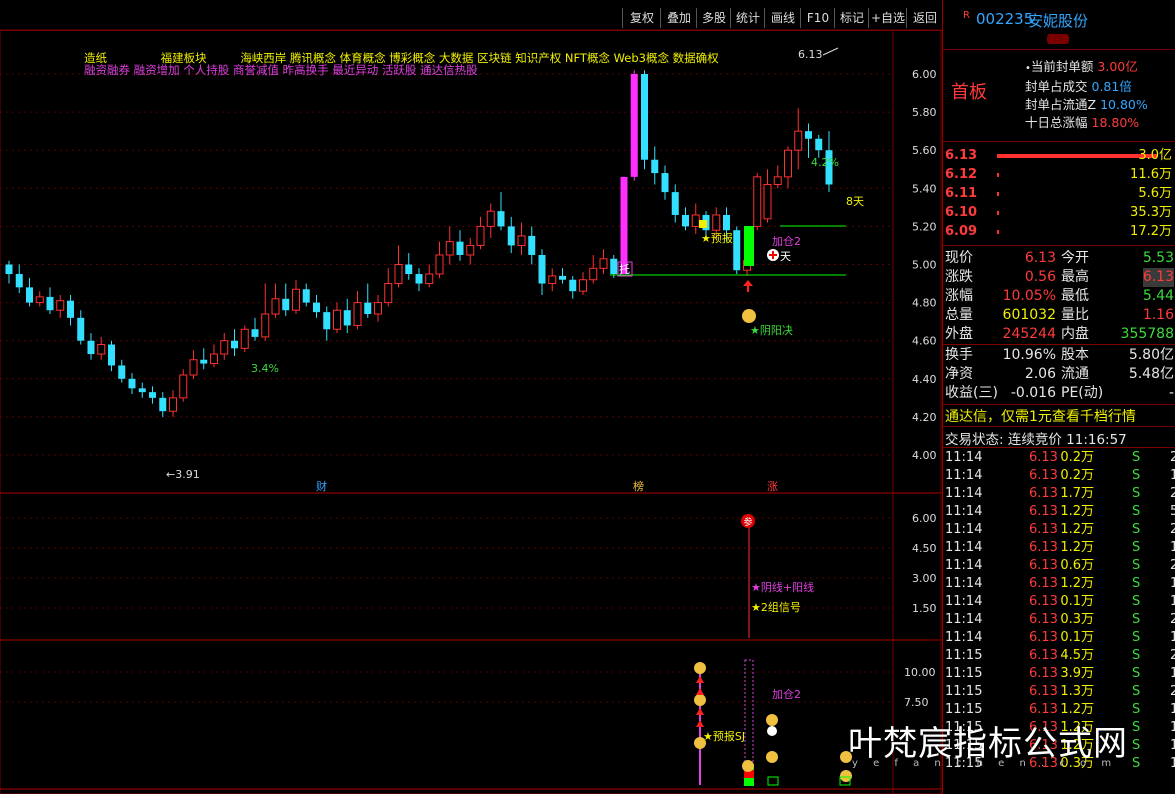 This screenshot has height=794, width=1175. I want to click on quote-value: 1.16, so click(1158, 315).